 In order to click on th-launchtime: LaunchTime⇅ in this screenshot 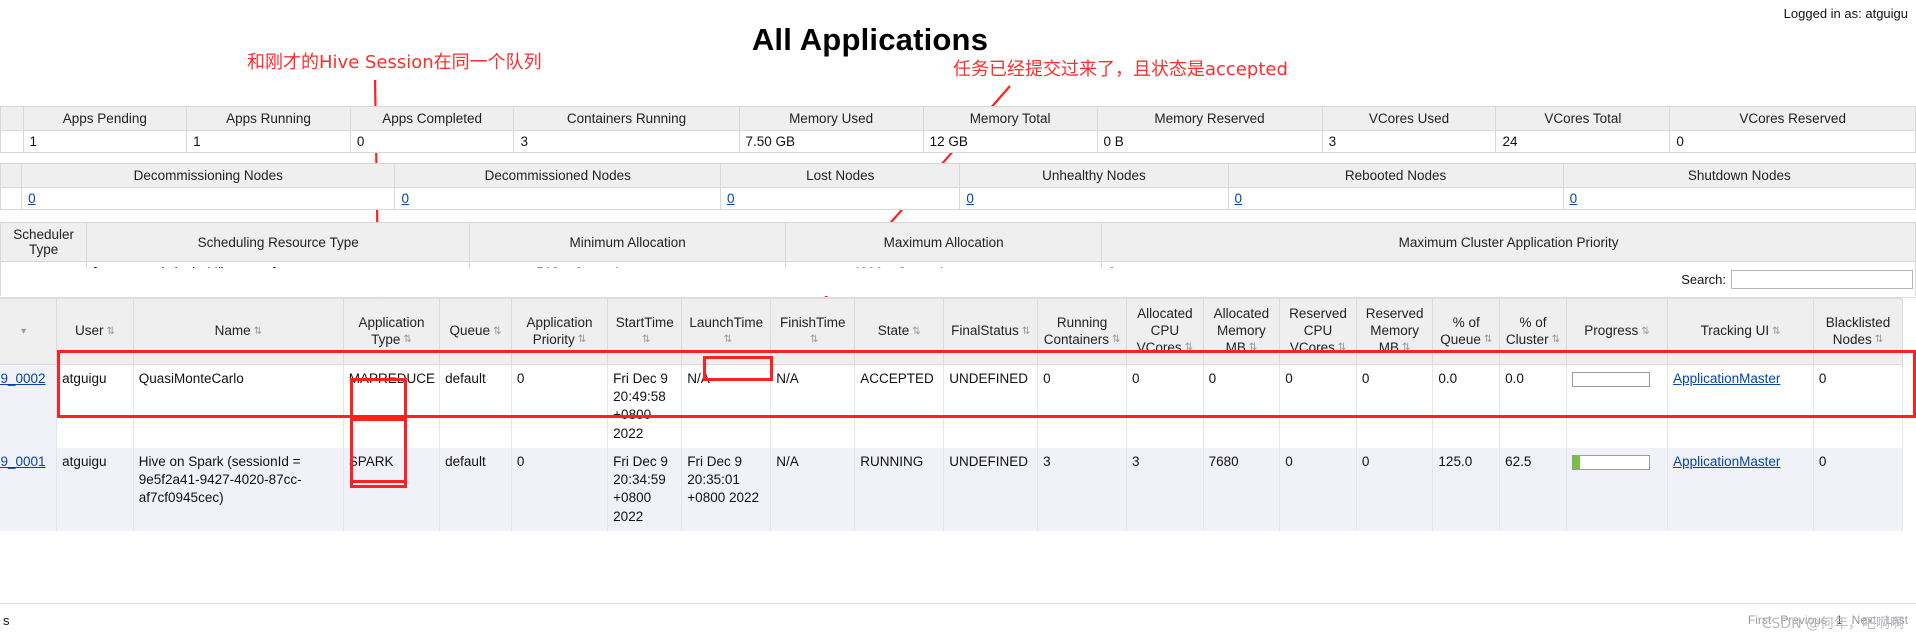, I will do `click(726, 331)`.